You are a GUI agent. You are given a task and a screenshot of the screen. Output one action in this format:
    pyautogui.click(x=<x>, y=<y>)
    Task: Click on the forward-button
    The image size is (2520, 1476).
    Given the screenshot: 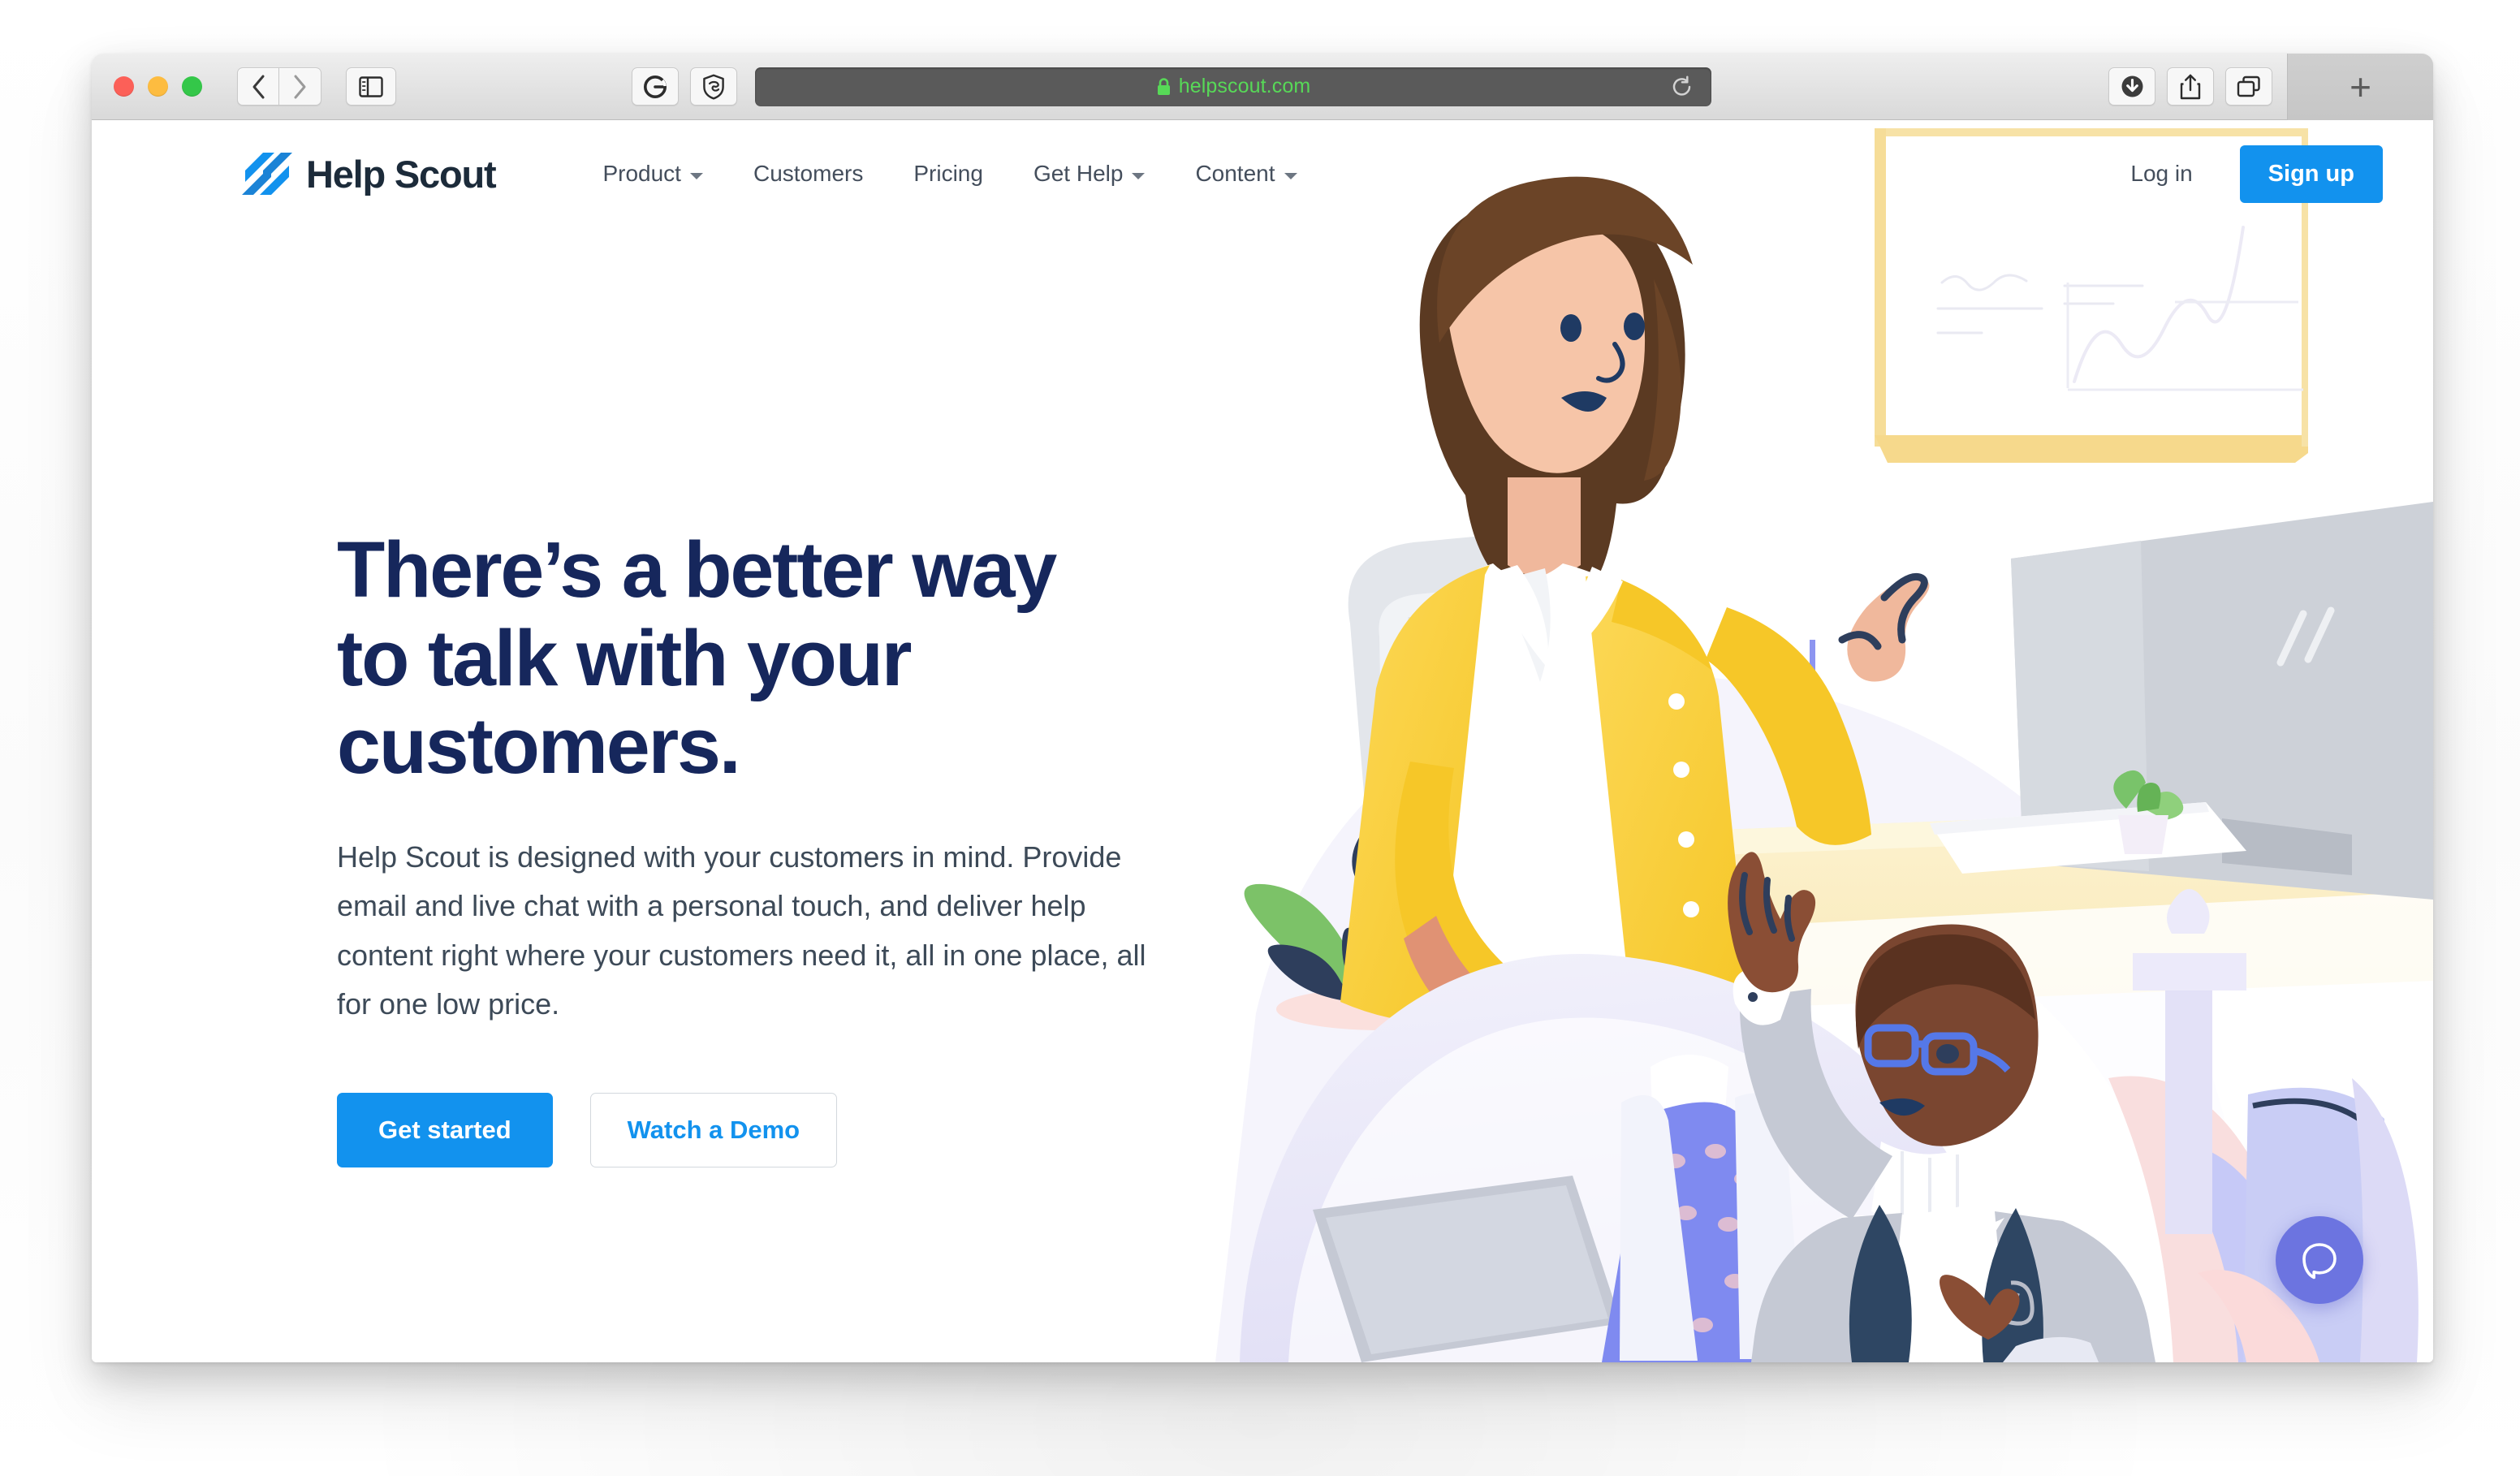 What is the action you would take?
    pyautogui.click(x=300, y=87)
    